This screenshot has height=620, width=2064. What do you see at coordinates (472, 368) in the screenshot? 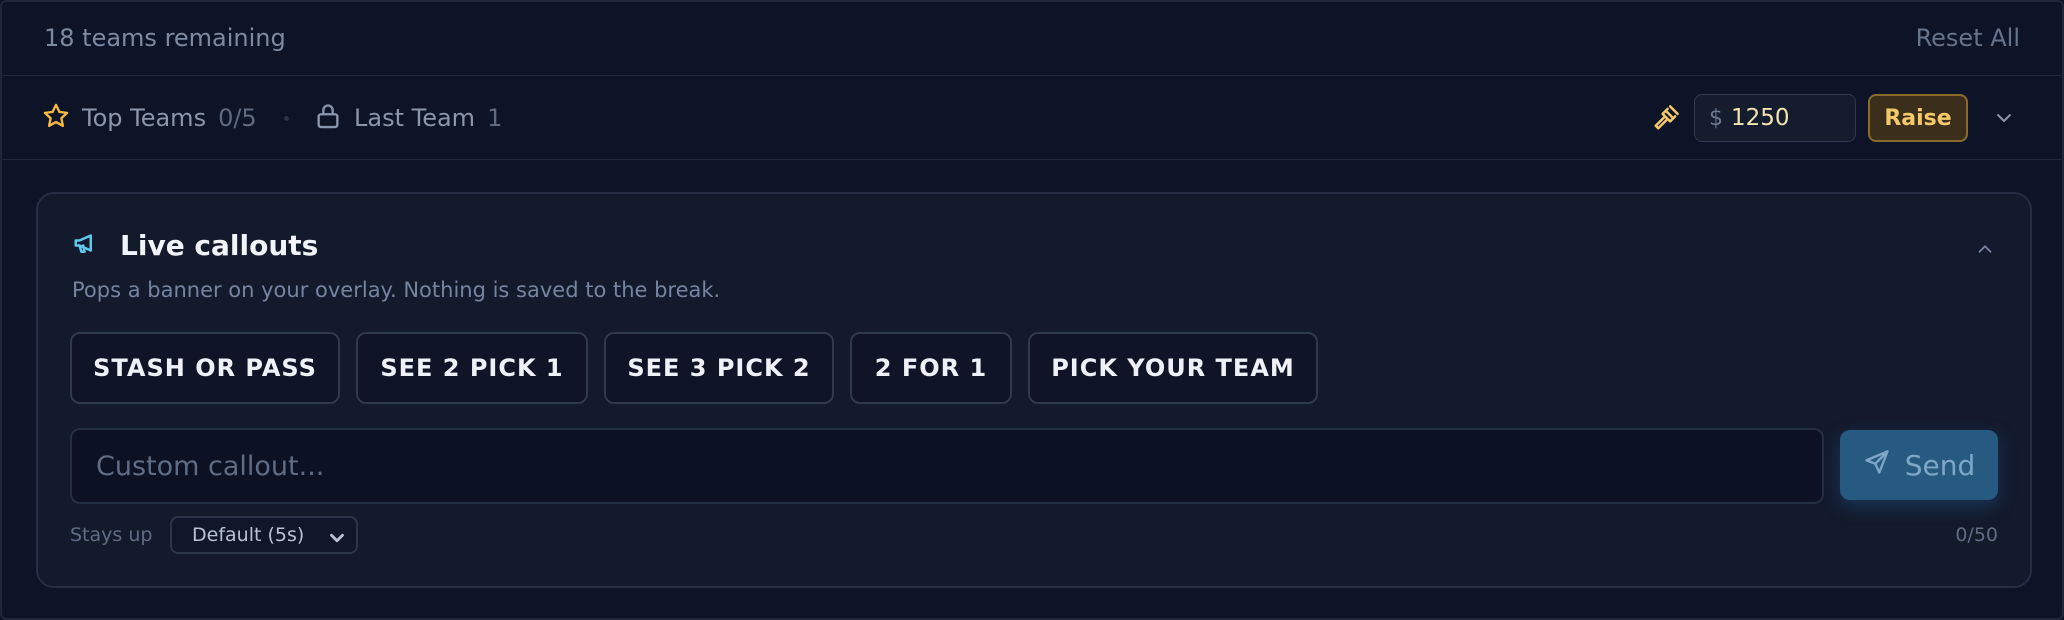
I see `callout-button: SEE 2 PICK 1` at bounding box center [472, 368].